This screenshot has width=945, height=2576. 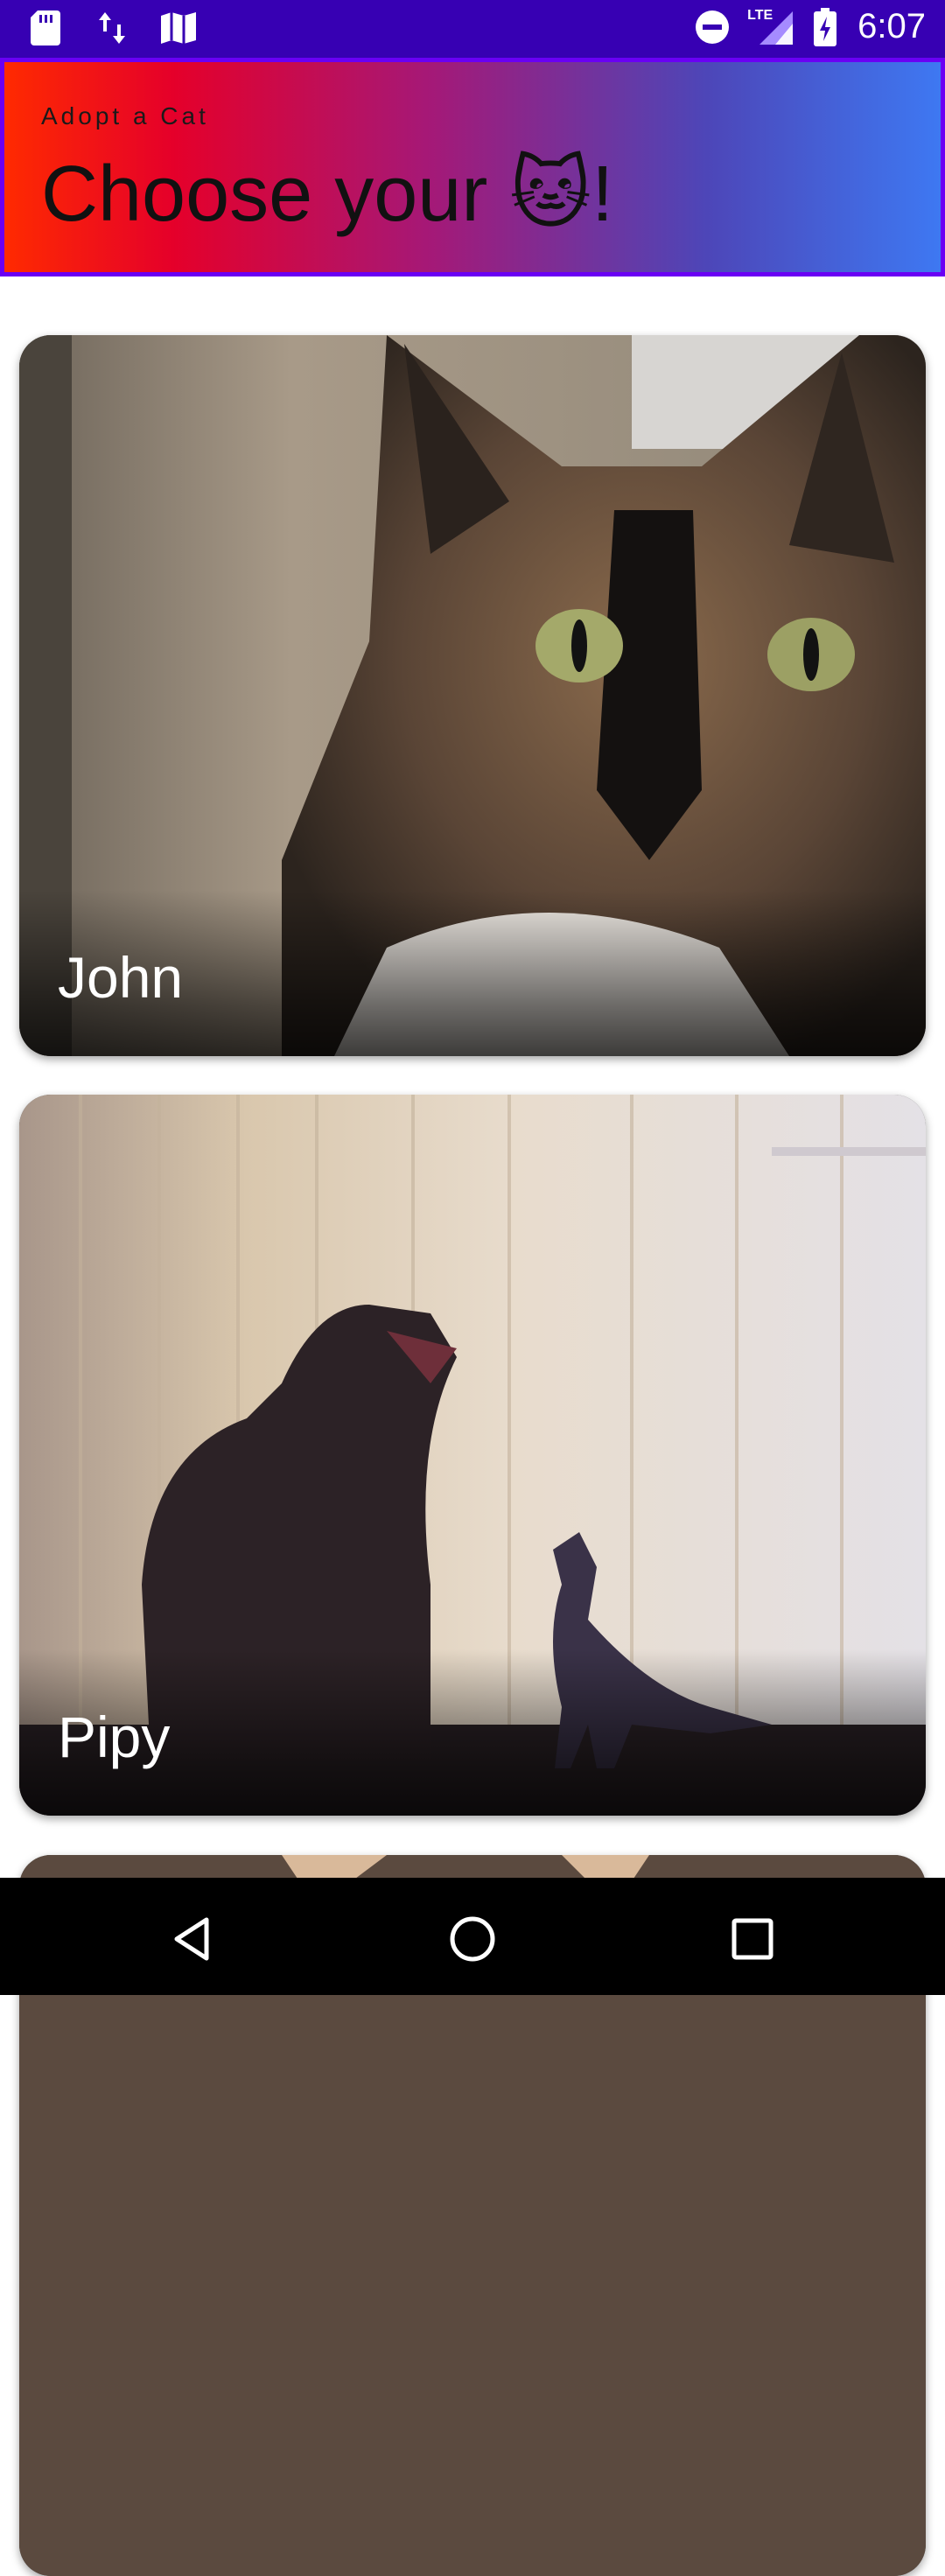 I want to click on status-bar: LTE 6:07, so click(x=472, y=29).